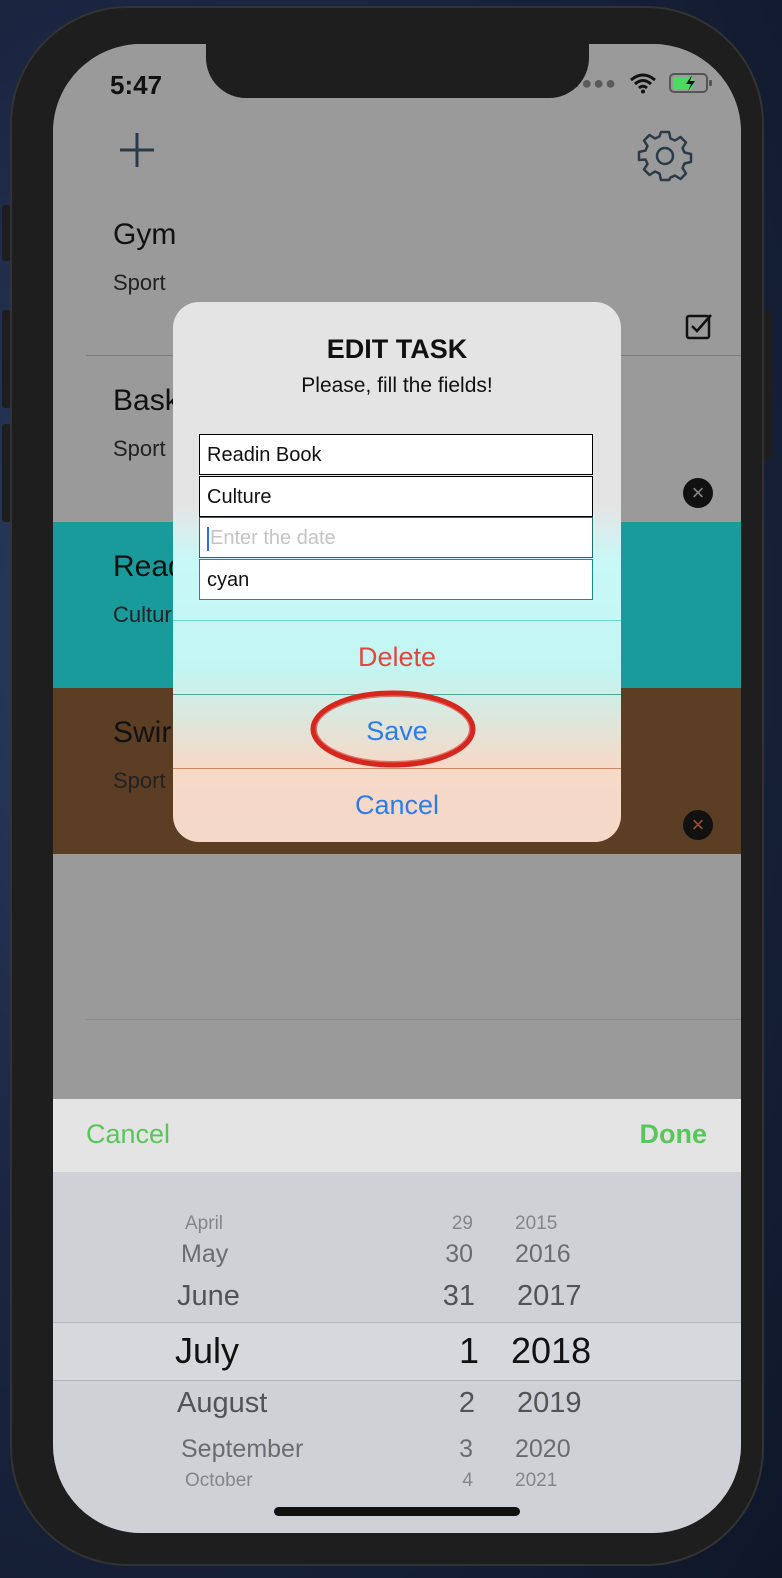  I want to click on task-date-field: Enter the date, so click(396, 537).